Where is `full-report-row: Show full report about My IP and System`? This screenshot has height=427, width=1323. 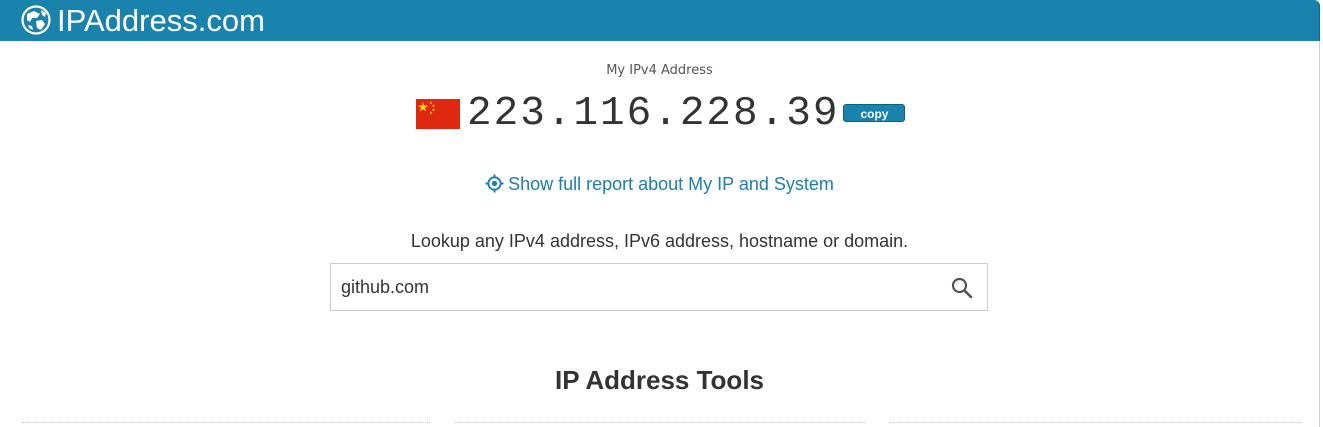 full-report-row: Show full report about My IP and System is located at coordinates (659, 184).